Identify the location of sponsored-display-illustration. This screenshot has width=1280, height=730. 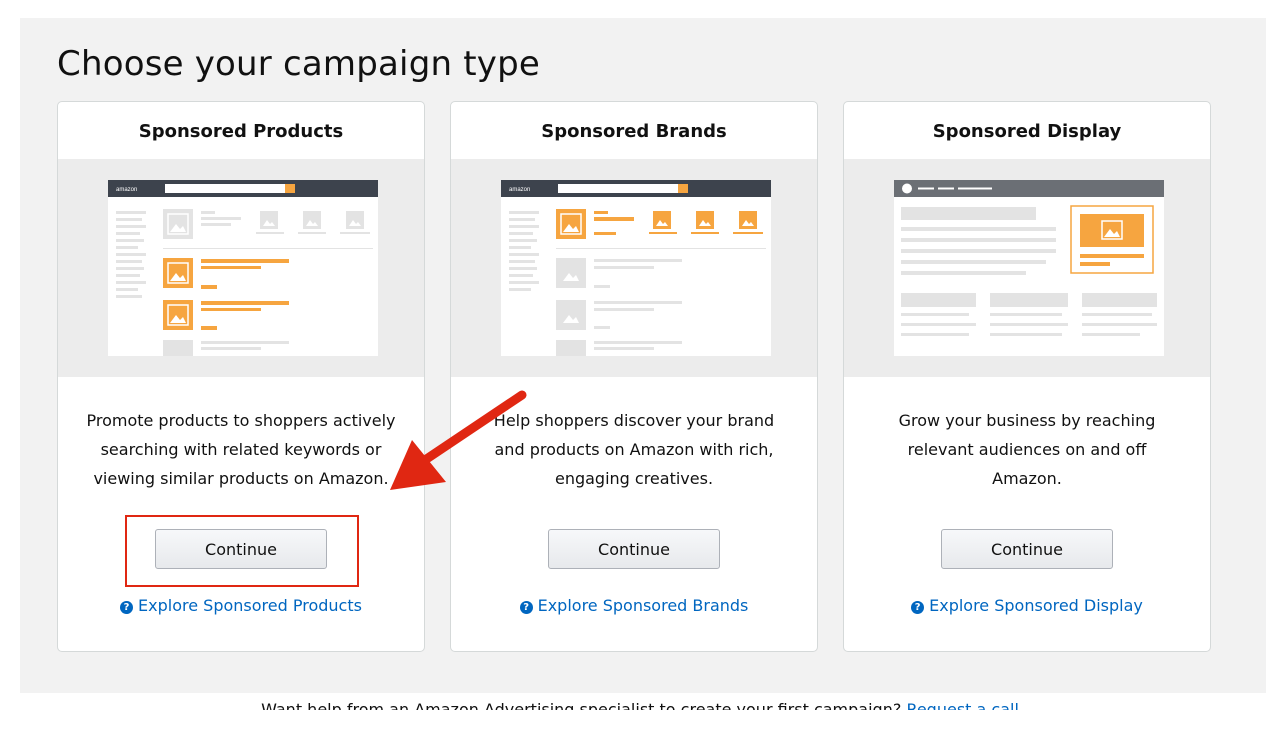
(1027, 268).